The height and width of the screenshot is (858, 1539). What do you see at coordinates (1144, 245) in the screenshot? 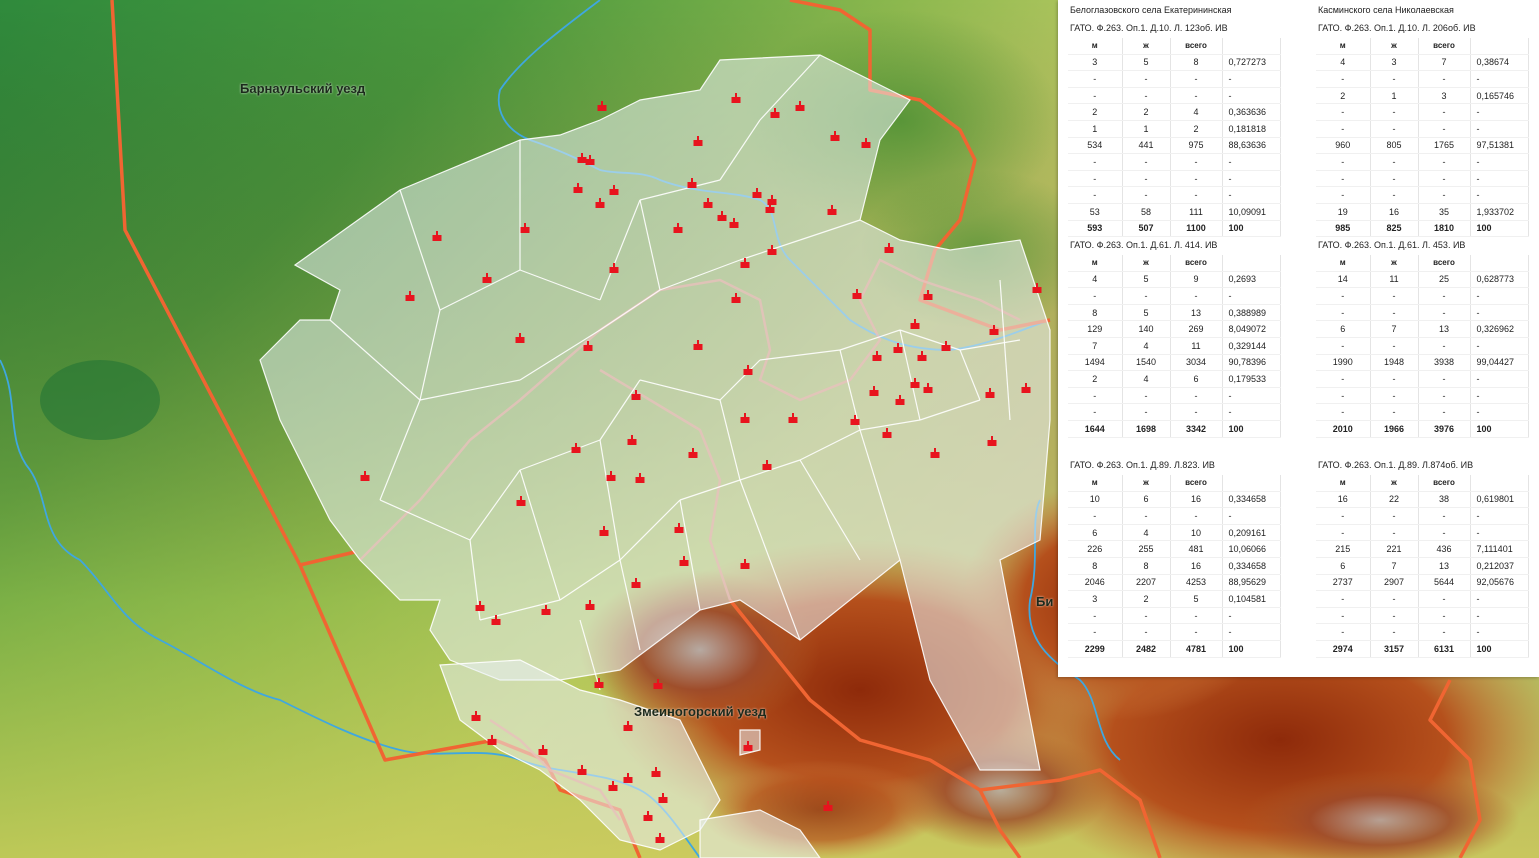
I see `table-archive-reference: ГАТО. Ф.263. Оп.1. Д.61. Л. 414. ИВ` at bounding box center [1144, 245].